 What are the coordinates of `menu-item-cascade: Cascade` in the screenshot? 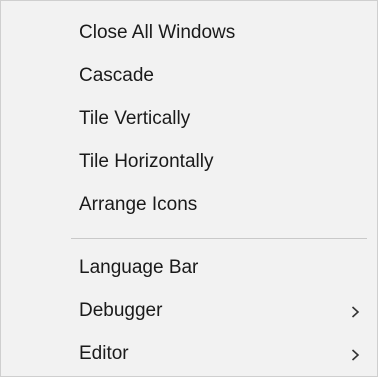 It's located at (189, 76).